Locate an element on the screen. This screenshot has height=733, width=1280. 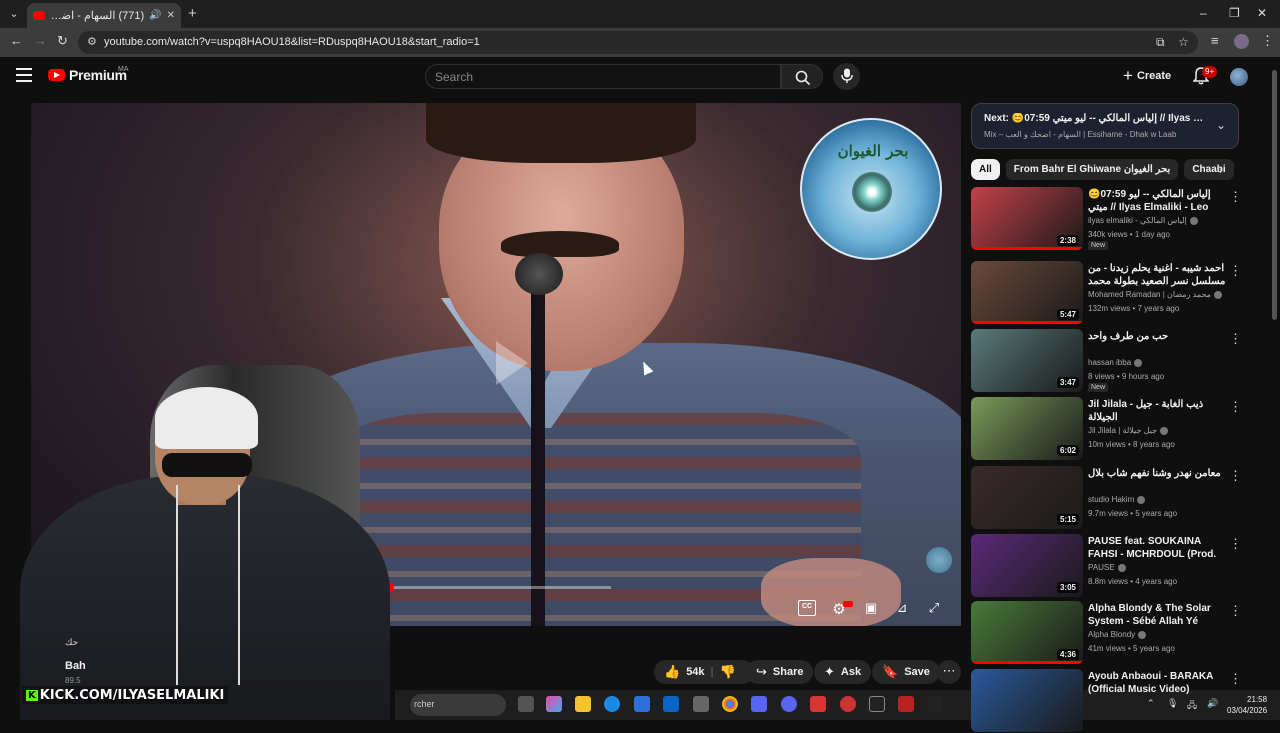
video-thumbnail: 6:02 is located at coordinates (1027, 428).